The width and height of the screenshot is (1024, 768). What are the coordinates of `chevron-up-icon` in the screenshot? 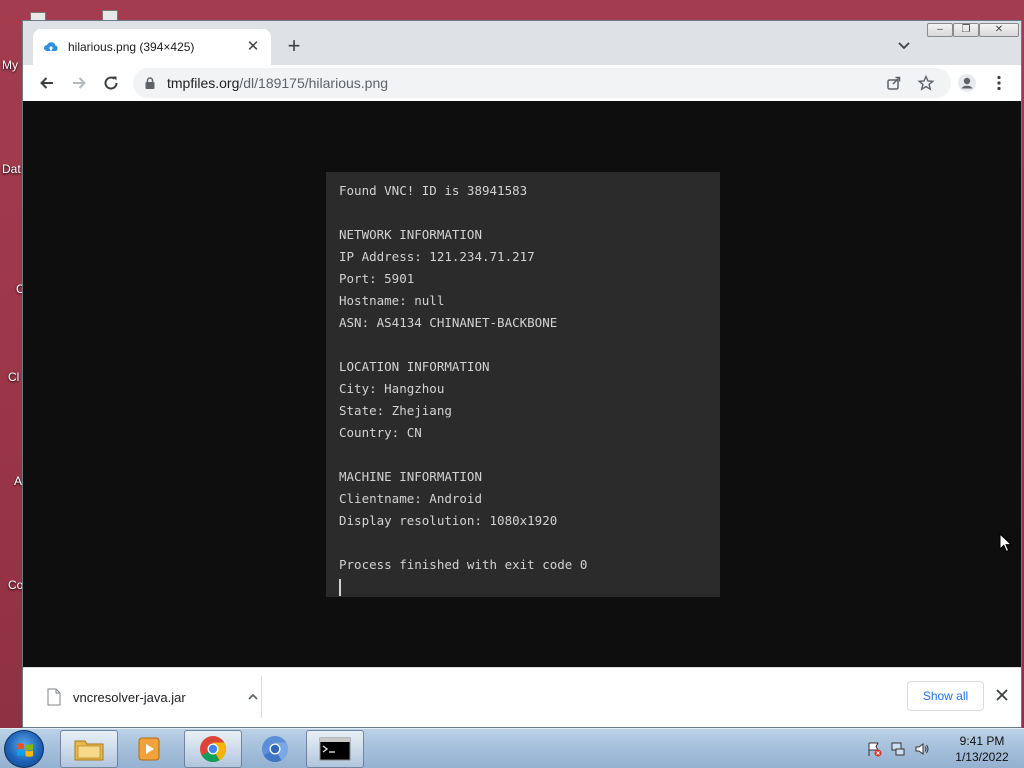 It's located at (253, 697).